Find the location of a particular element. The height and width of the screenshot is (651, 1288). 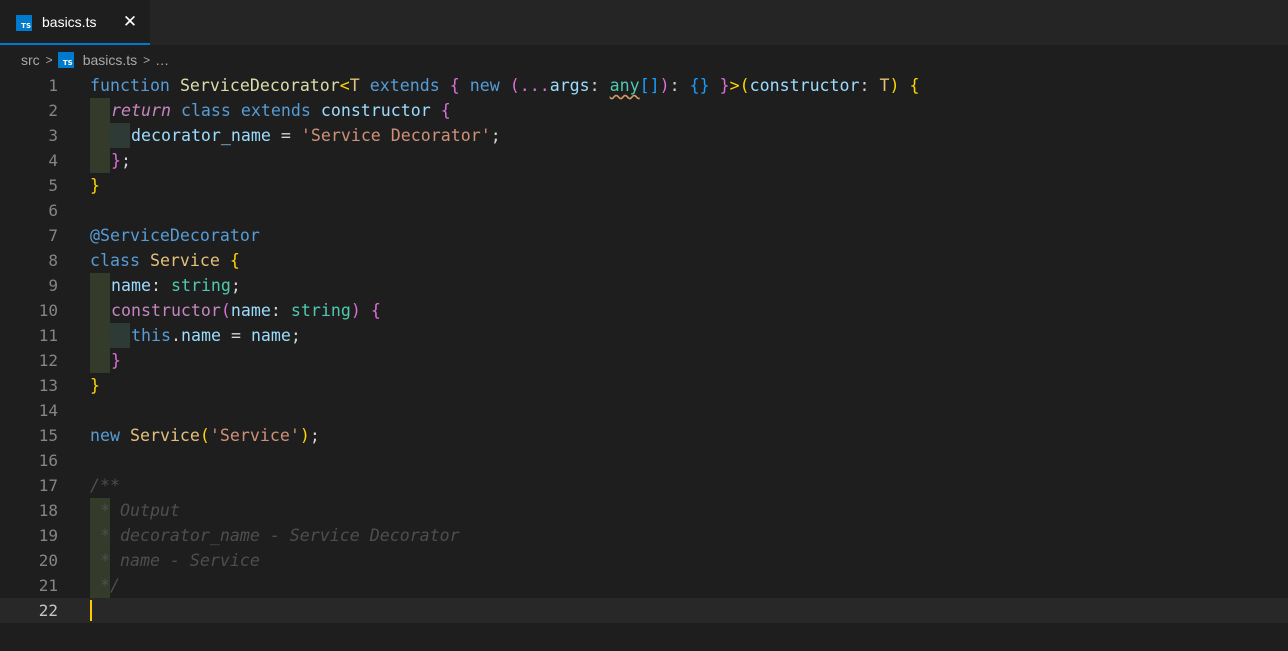

code-line: 5 } is located at coordinates (644, 185).